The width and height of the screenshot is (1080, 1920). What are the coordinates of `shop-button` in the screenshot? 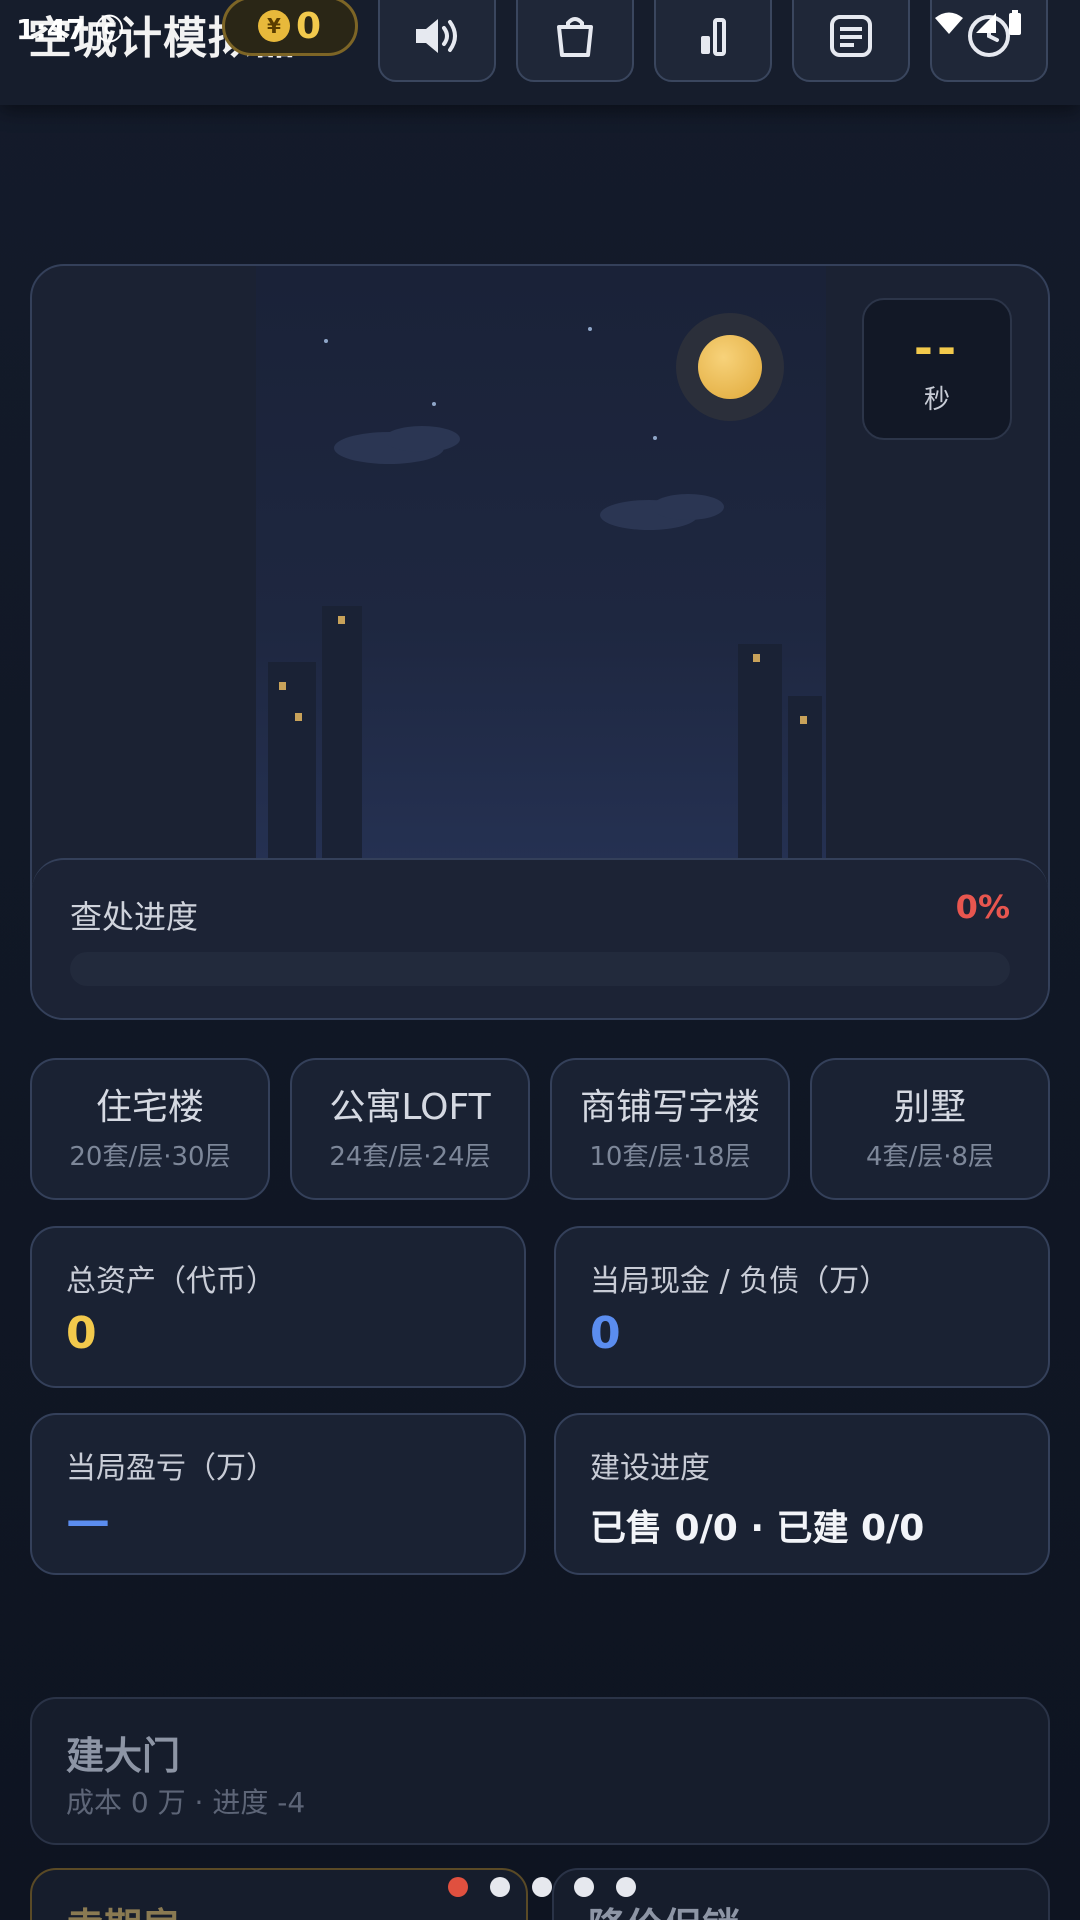 It's located at (575, 41).